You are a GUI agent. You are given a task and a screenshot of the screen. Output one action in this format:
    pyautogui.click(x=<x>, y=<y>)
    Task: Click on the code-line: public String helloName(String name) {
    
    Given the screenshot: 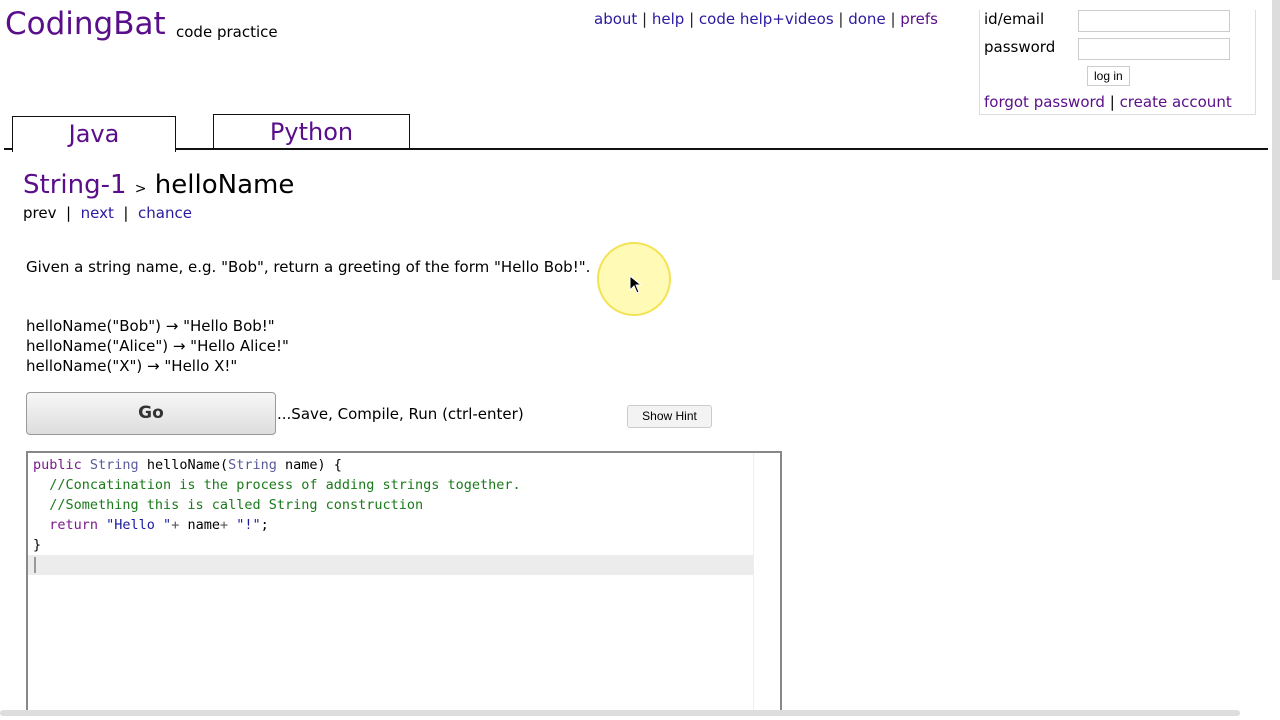 What is the action you would take?
    pyautogui.click(x=187, y=465)
    